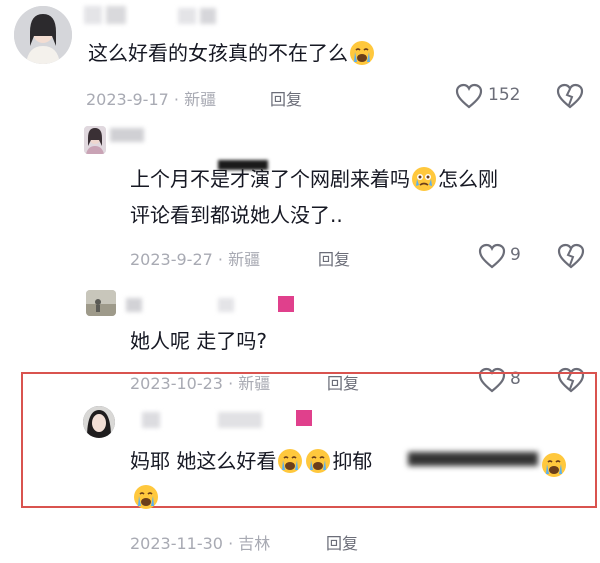  I want to click on comment-meta: 2023-9-27 · 新疆, so click(195, 258).